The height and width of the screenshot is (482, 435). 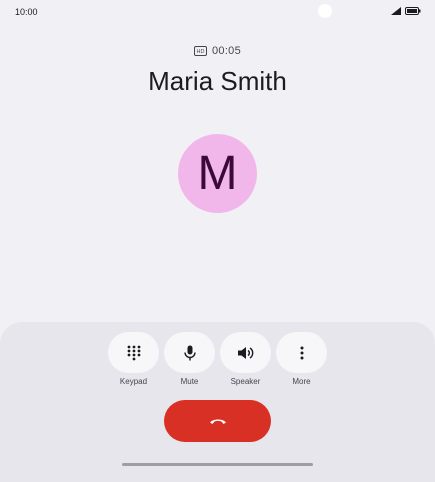 I want to click on battery-icon, so click(x=413, y=11).